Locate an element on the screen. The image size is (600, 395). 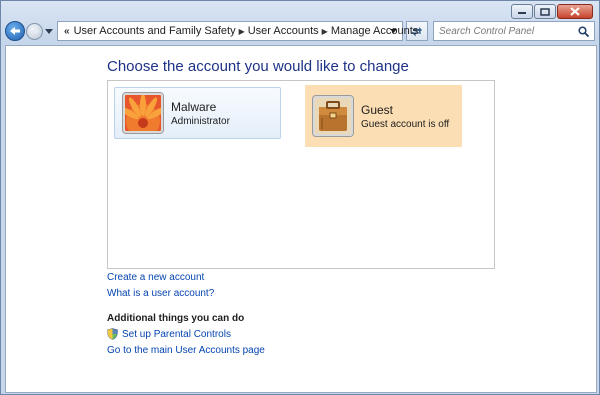
breadcrumb-user-accounts: User Accounts is located at coordinates (283, 31).